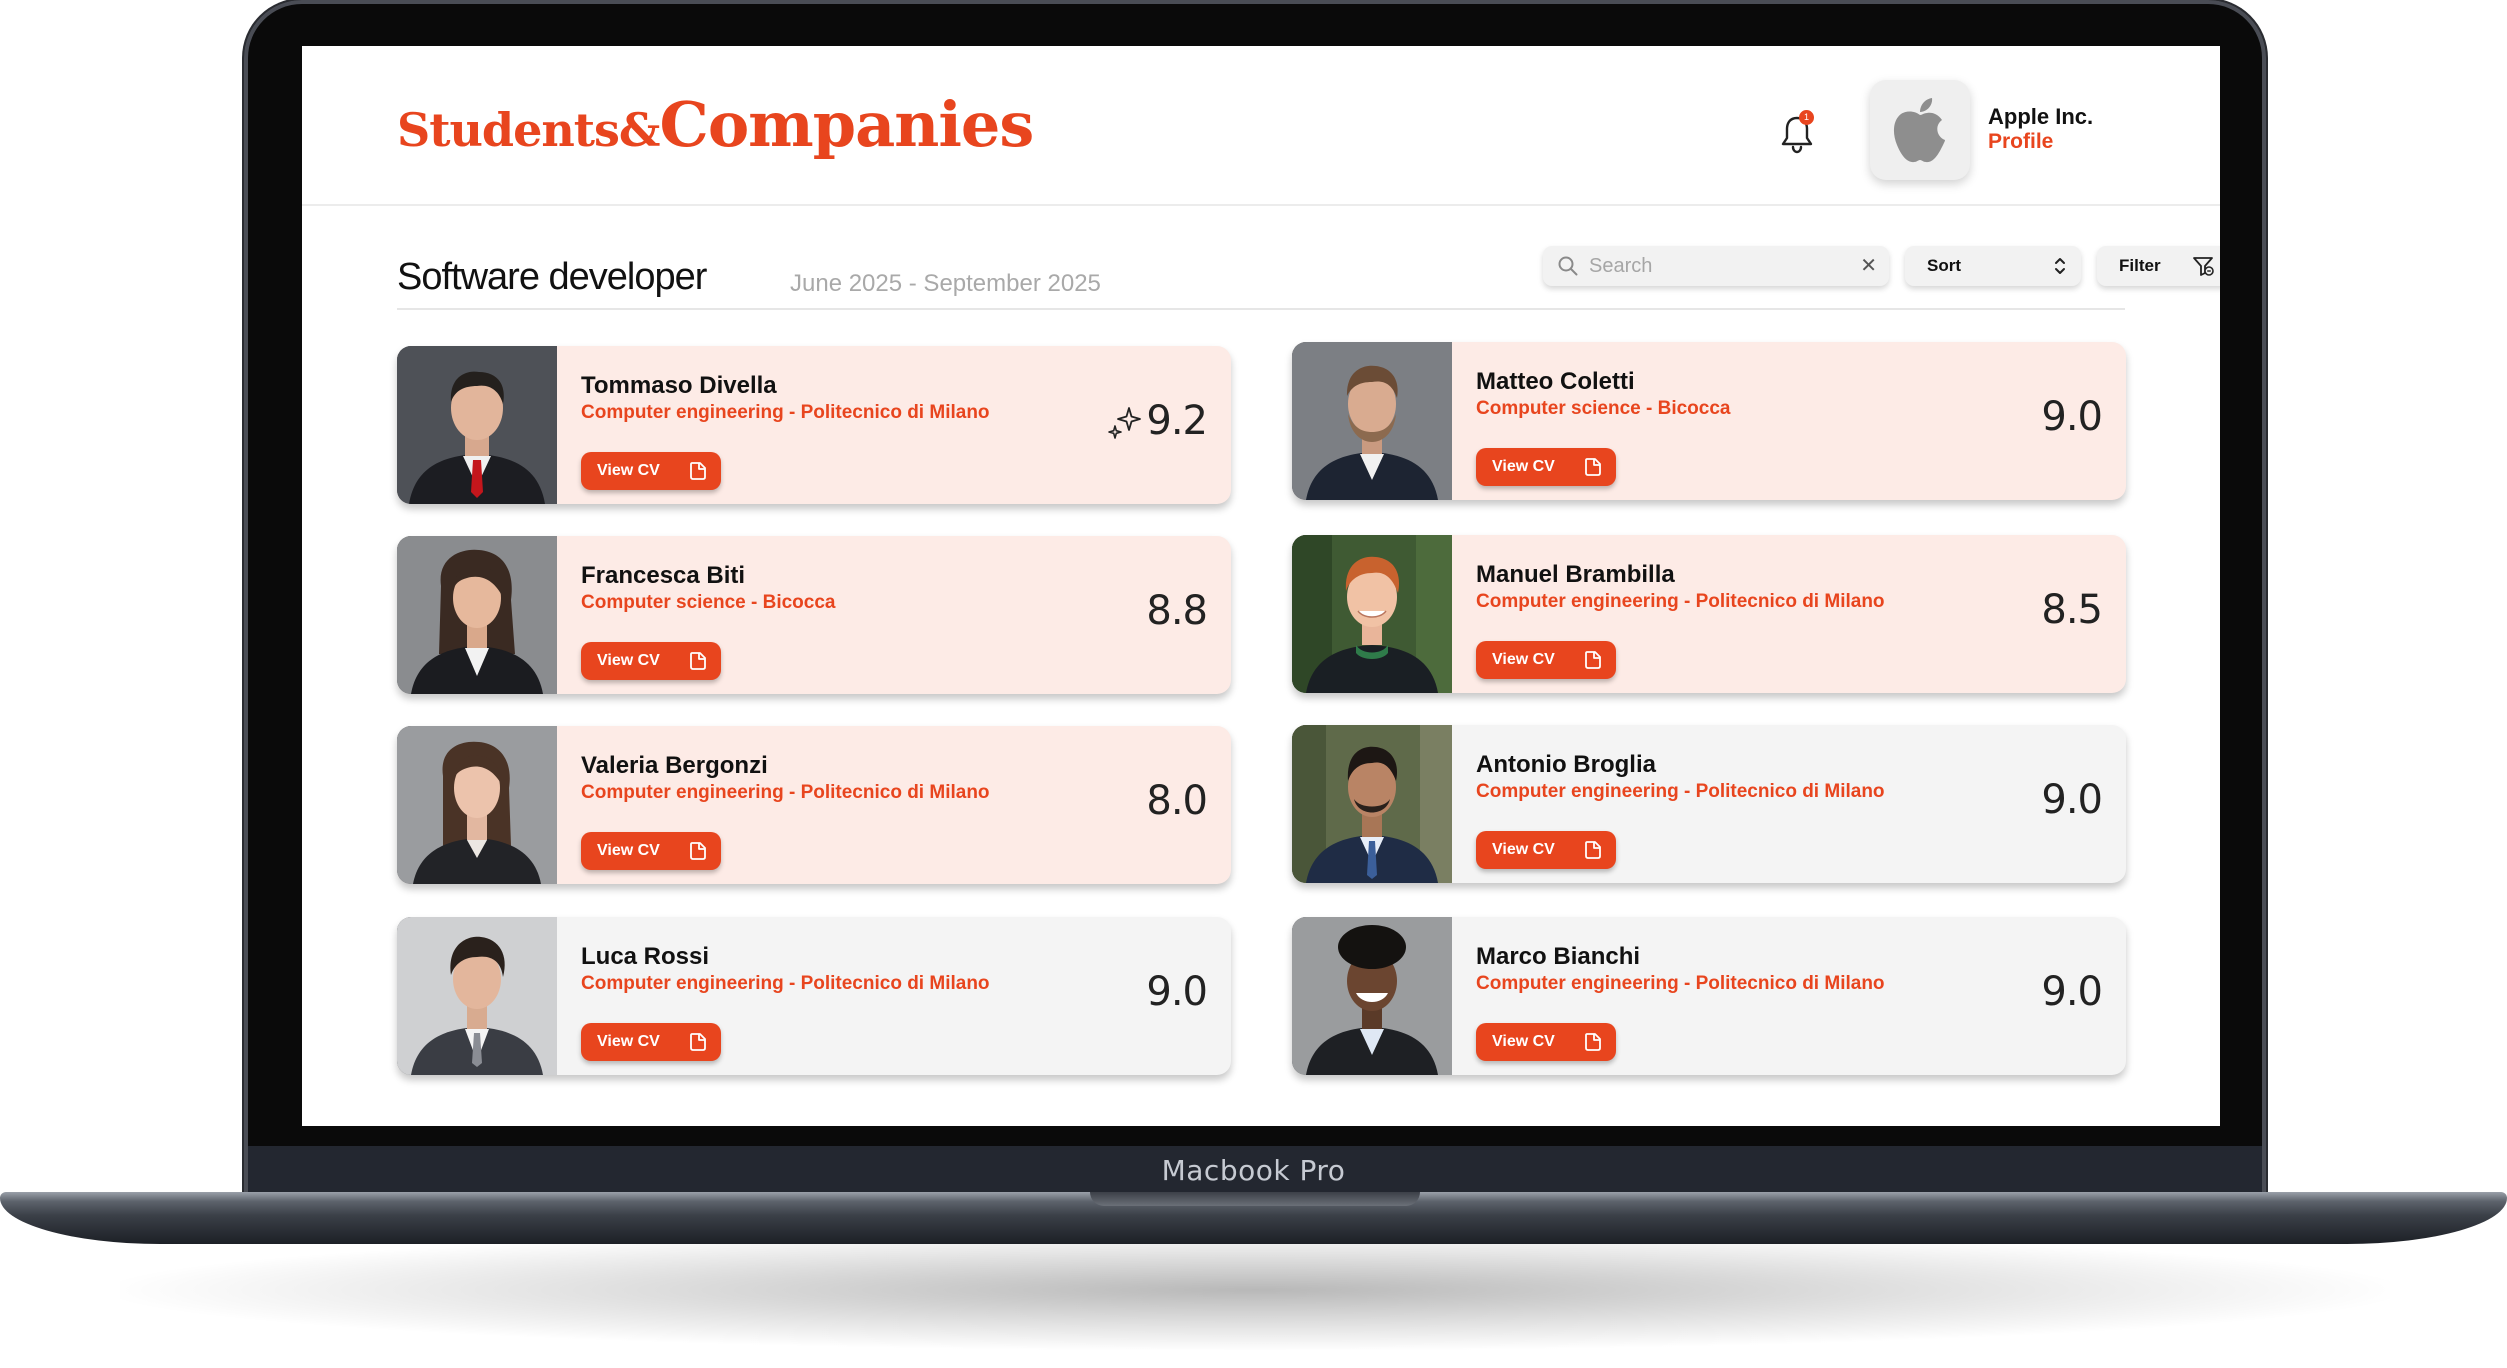  What do you see at coordinates (1944, 265) in the screenshot?
I see `sort-label: Sort` at bounding box center [1944, 265].